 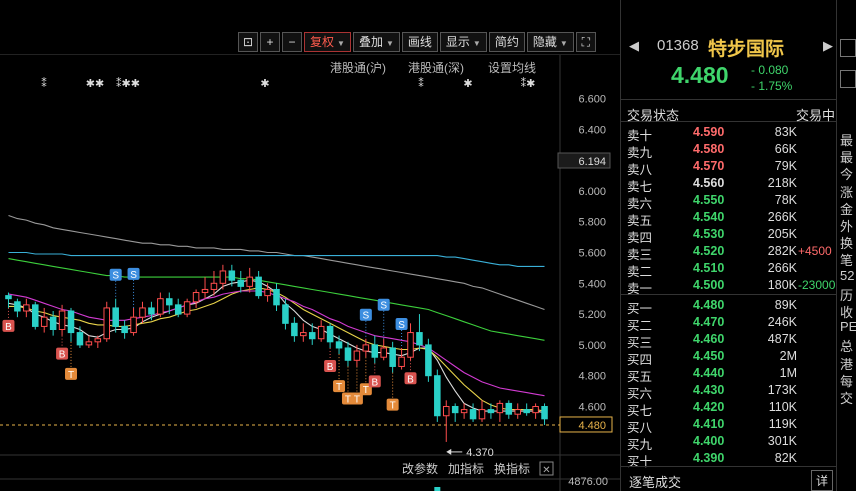 I want to click on toolbar-buttons: ⊡ + − 复权 ▼ 叠加 ▼ 画线 显示 ▼ 简约 隐藏 ▼ ⛶, so click(x=418, y=42).